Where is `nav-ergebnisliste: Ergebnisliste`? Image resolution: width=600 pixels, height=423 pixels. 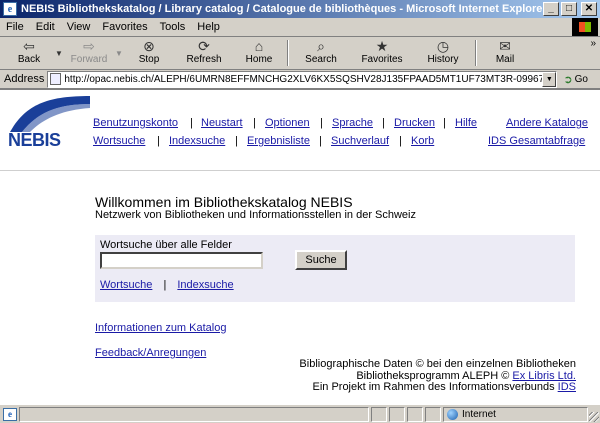
nav-ergebnisliste: Ergebnisliste is located at coordinates (278, 141).